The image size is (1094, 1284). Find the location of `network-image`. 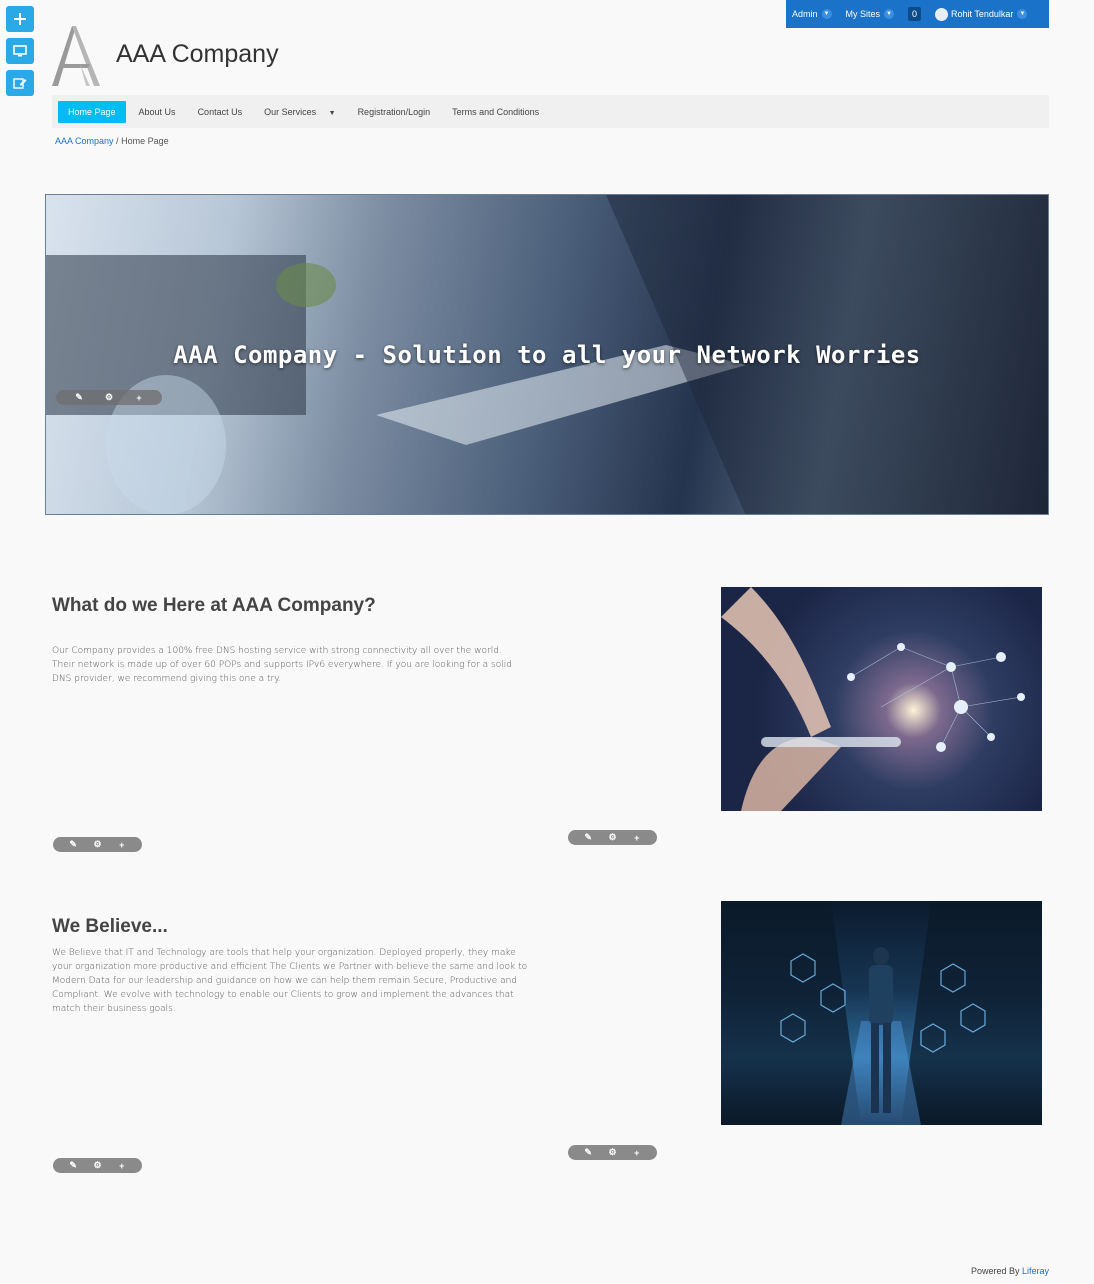

network-image is located at coordinates (881, 699).